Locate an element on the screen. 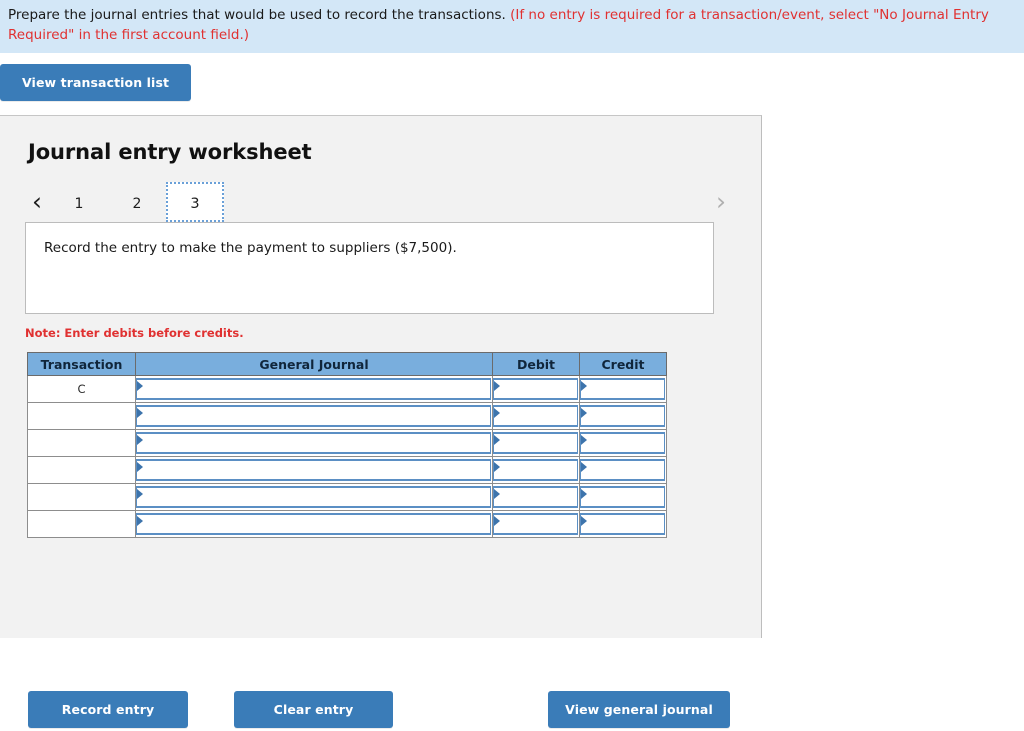  table-header-row: Transaction General Journal Debit Credit is located at coordinates (347, 364).